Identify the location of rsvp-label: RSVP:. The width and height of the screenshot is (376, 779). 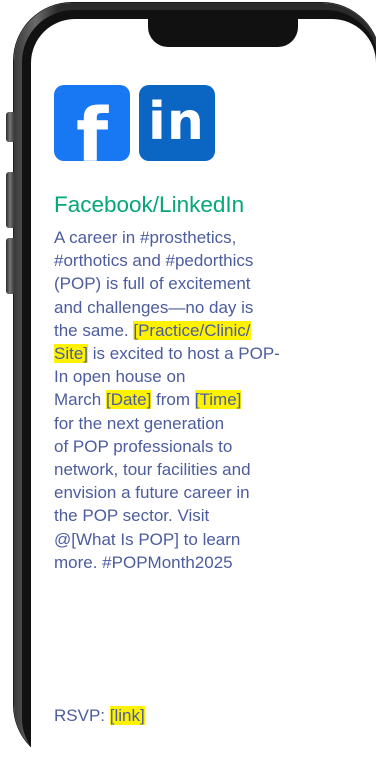
(82, 715).